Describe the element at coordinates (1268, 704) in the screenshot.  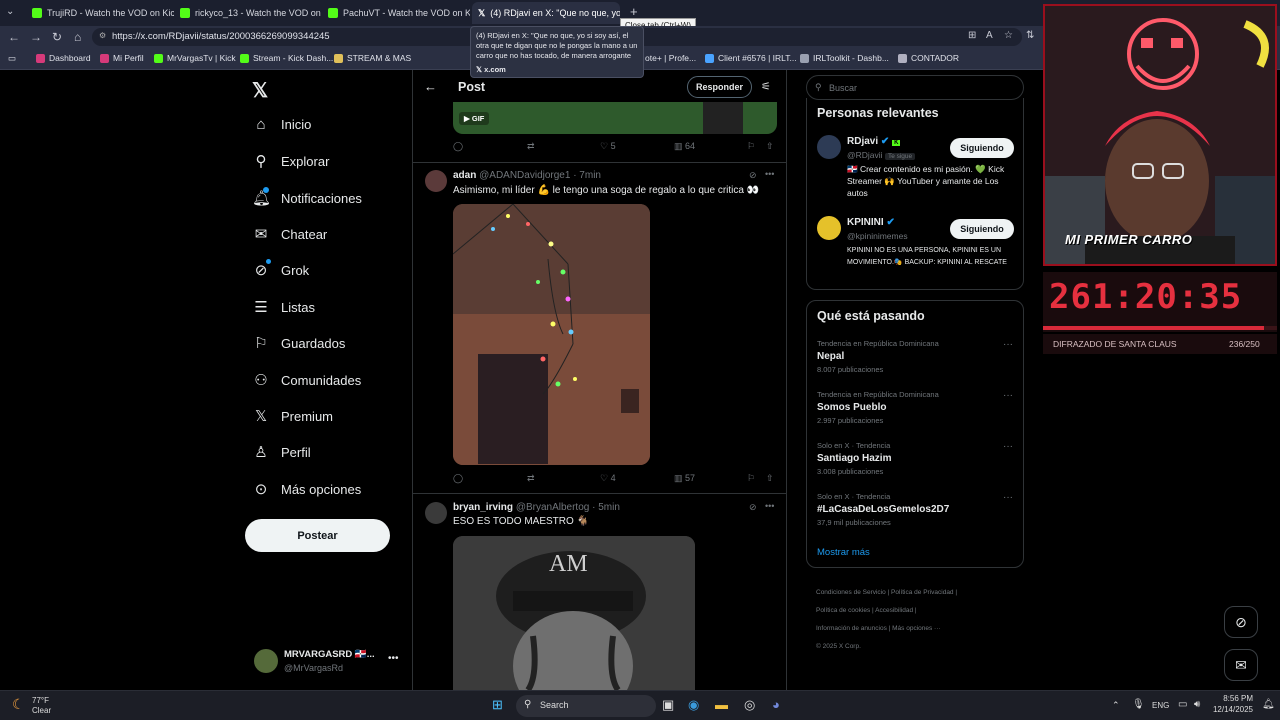
I see `notification-bell-icon: 🔔︎` at that location.